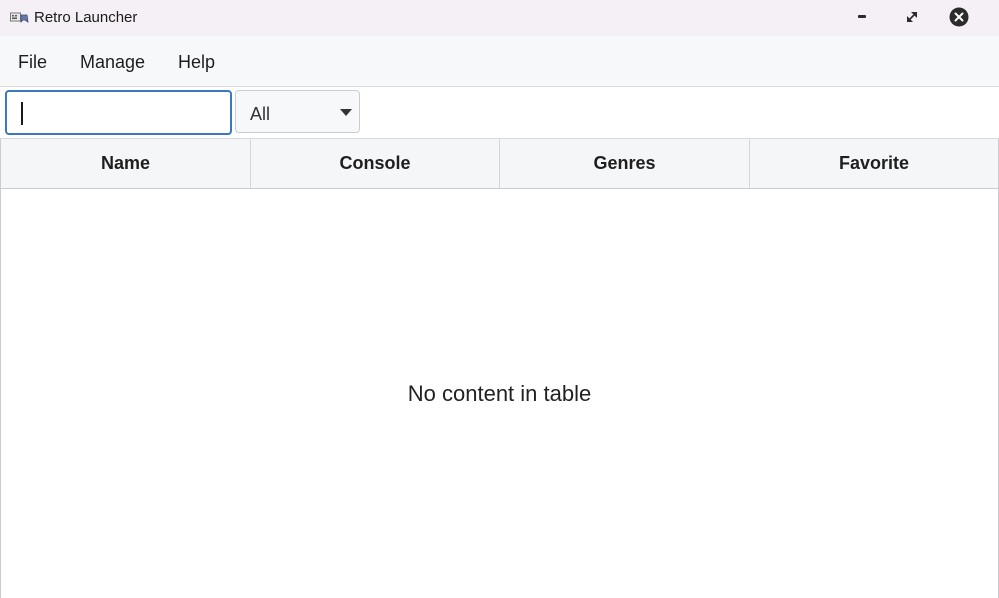 The width and height of the screenshot is (999, 598). I want to click on search-input, so click(114, 112).